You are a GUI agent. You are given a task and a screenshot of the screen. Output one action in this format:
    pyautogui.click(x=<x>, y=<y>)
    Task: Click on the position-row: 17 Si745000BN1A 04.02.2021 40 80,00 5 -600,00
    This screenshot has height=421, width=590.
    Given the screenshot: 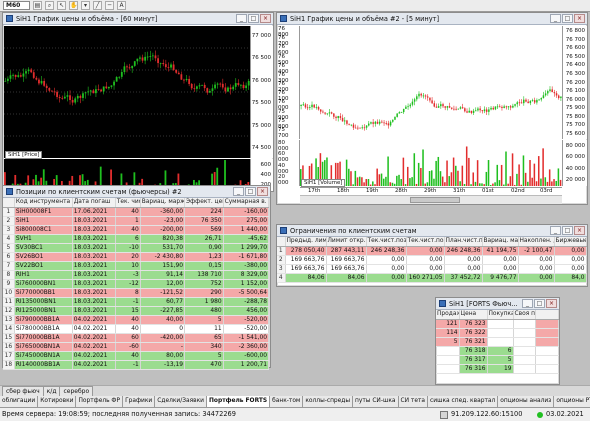 What is the action you would take?
    pyautogui.click(x=136, y=356)
    